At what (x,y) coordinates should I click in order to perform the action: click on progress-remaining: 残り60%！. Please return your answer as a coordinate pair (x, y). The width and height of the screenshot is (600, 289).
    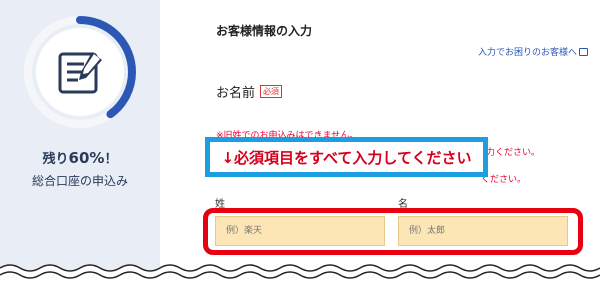
    Looking at the image, I should click on (80, 158).